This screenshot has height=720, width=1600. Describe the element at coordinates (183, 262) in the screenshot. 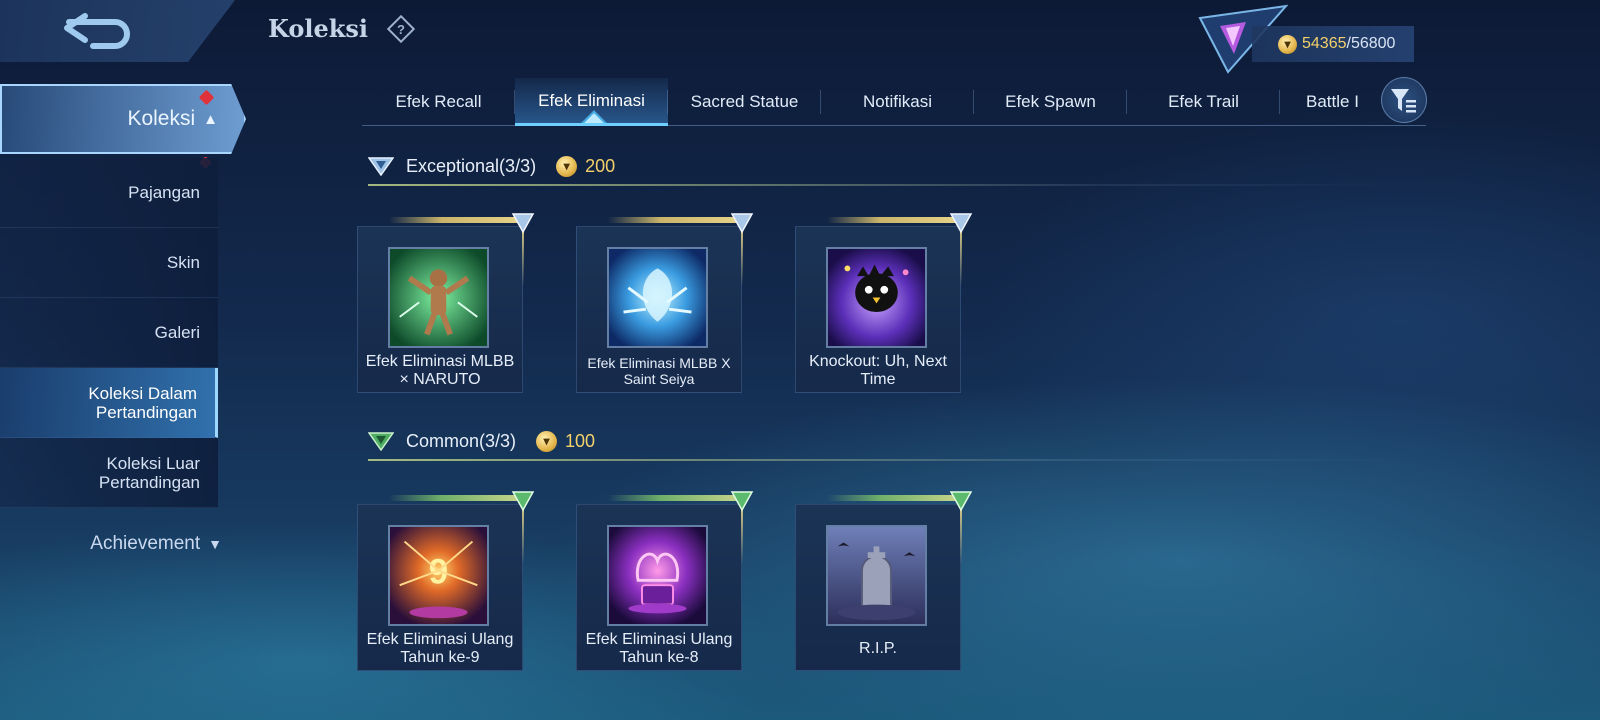

I see `sidebar-item-label: Skin` at that location.